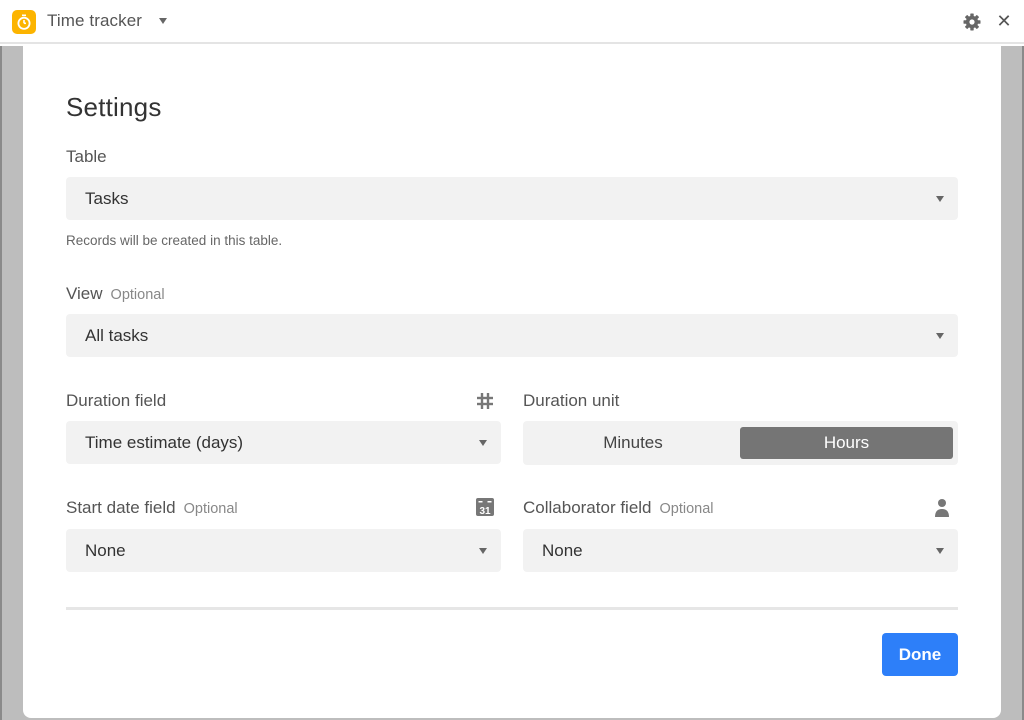 Image resolution: width=1024 pixels, height=720 pixels. I want to click on user-icon, so click(942, 510).